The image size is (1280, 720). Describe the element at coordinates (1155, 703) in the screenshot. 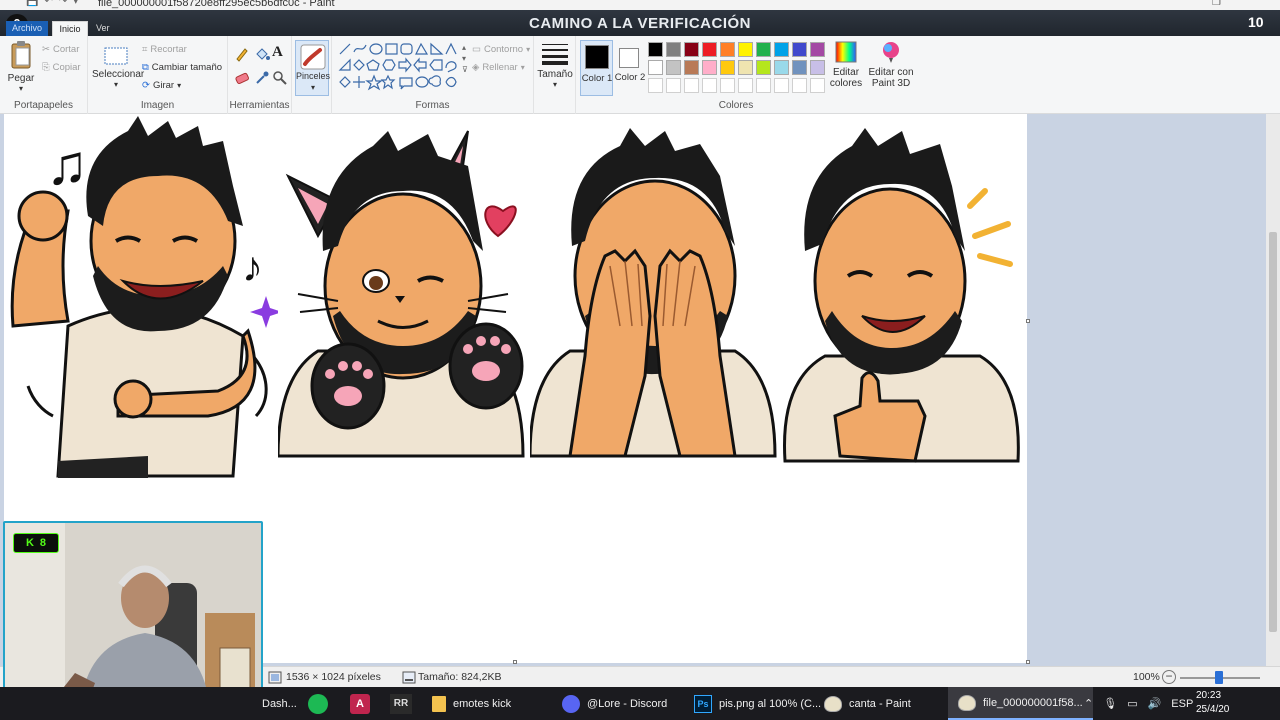

I see `volume-icon: 🔊` at that location.